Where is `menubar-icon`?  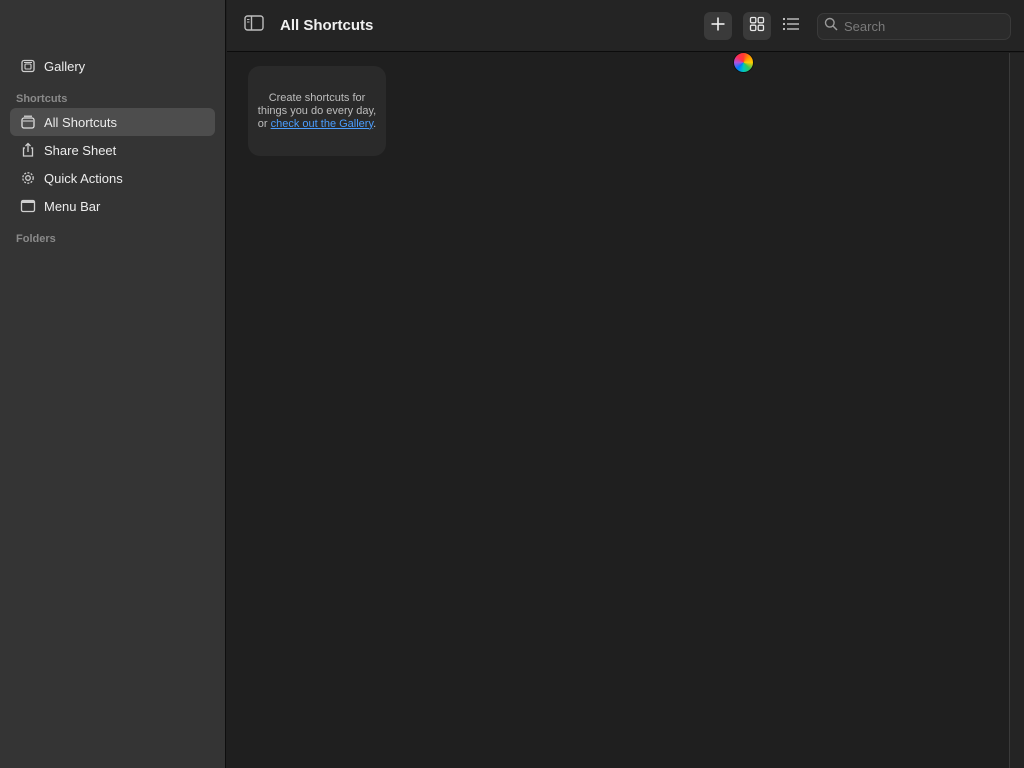 menubar-icon is located at coordinates (28, 206).